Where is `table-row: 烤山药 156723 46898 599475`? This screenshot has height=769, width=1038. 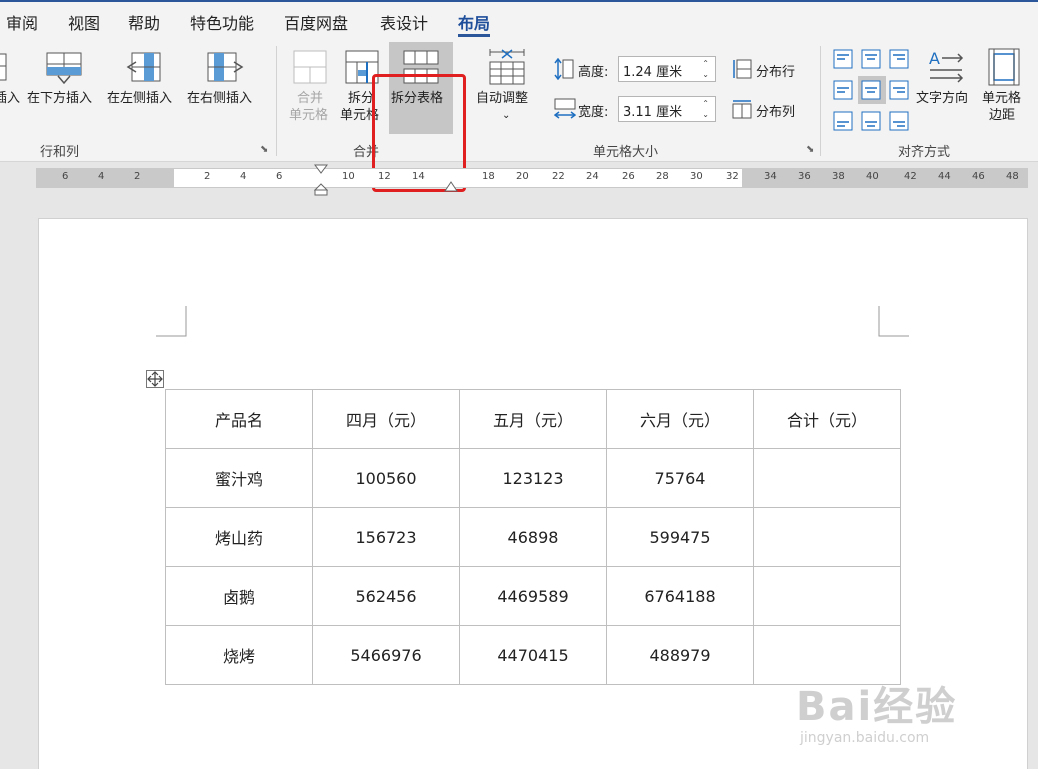 table-row: 烤山药 156723 46898 599475 is located at coordinates (533, 537).